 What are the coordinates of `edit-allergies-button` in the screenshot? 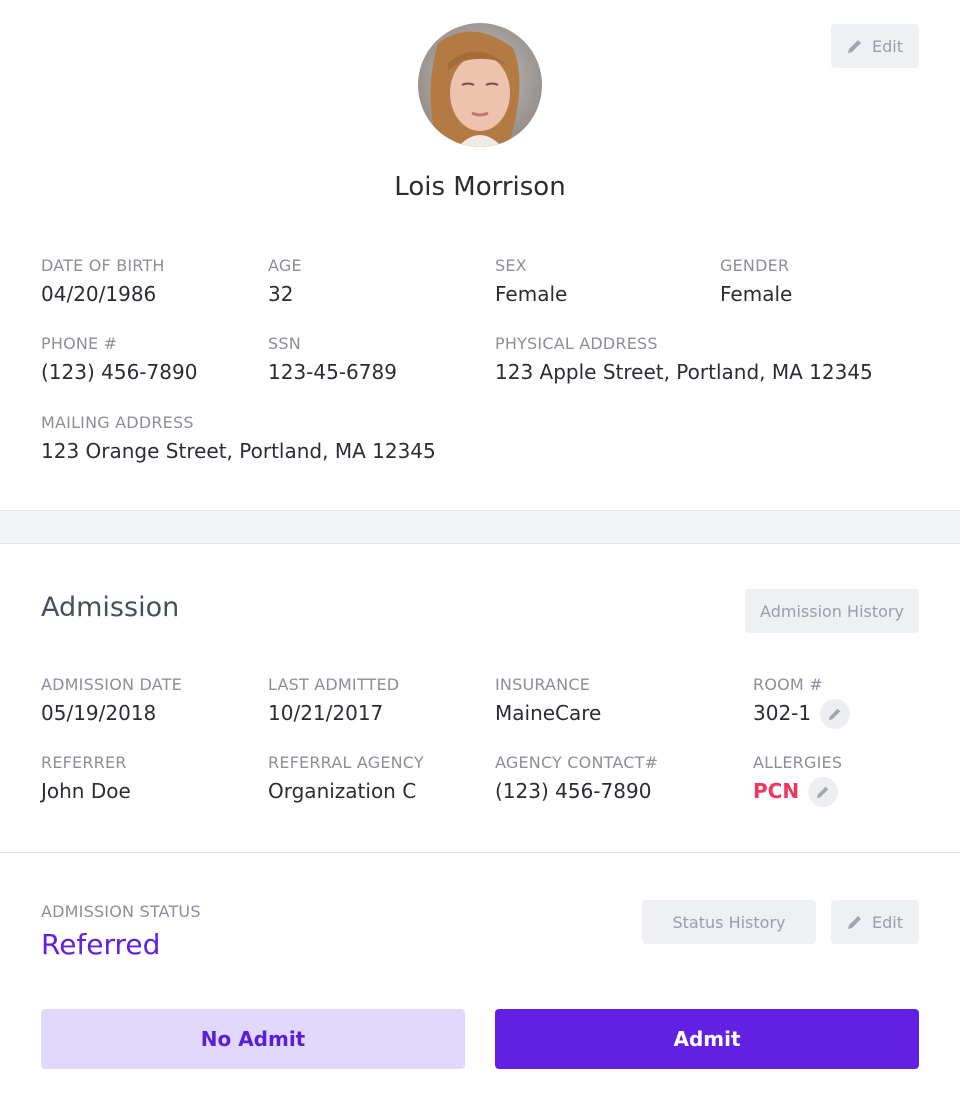 It's located at (823, 792).